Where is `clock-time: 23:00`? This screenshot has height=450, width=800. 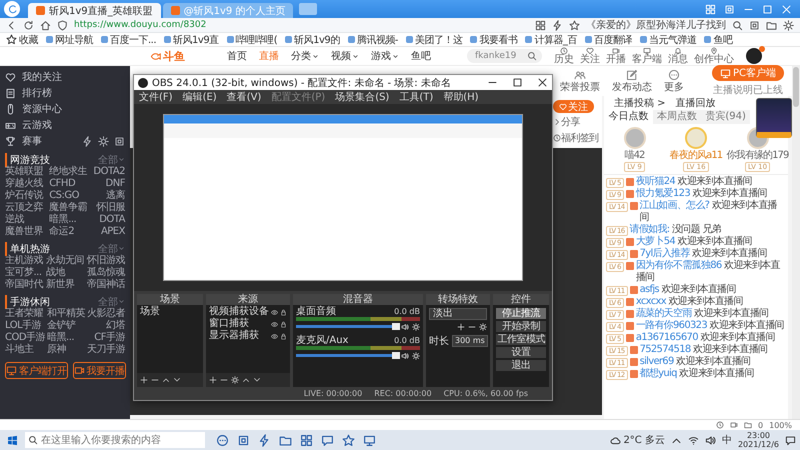 clock-time: 23:00 is located at coordinates (758, 435).